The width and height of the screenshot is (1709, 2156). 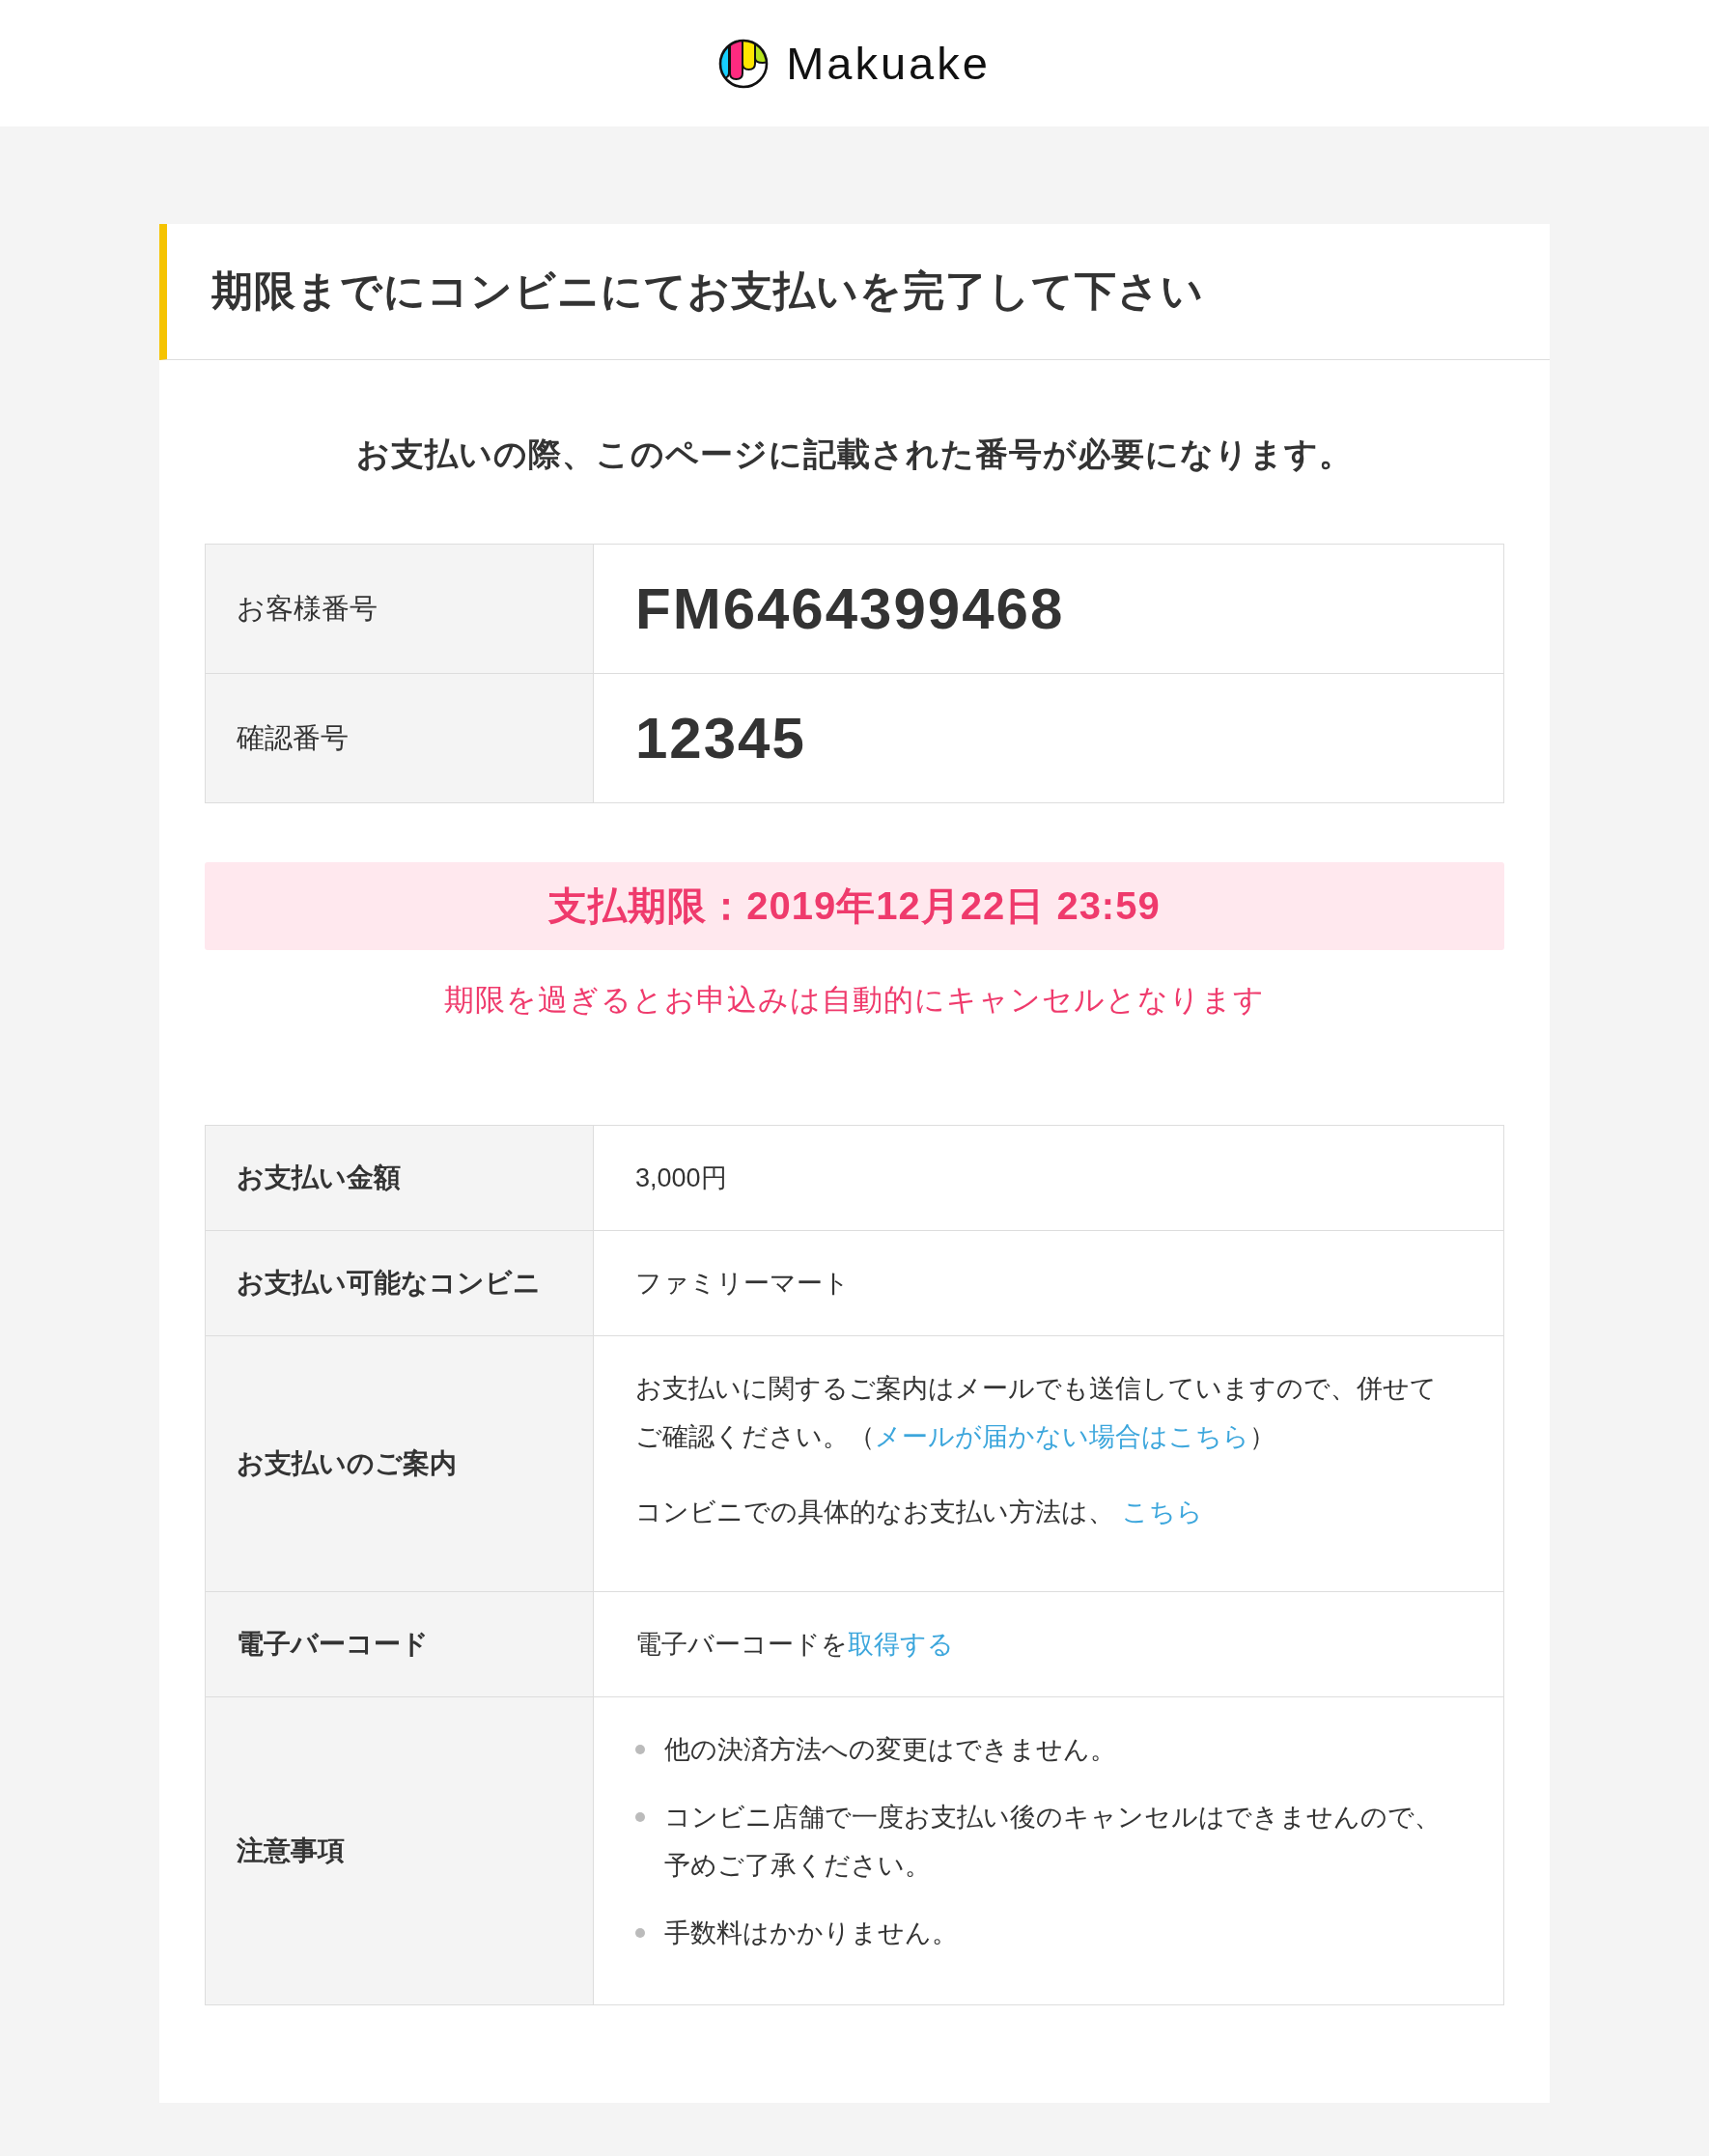 What do you see at coordinates (1036, 1413) in the screenshot?
I see `guide-paragraph: お支払いに関するご案内はメールでも送信していますので、併せてご確認ください。（メールが届かない場合はこちら）` at bounding box center [1036, 1413].